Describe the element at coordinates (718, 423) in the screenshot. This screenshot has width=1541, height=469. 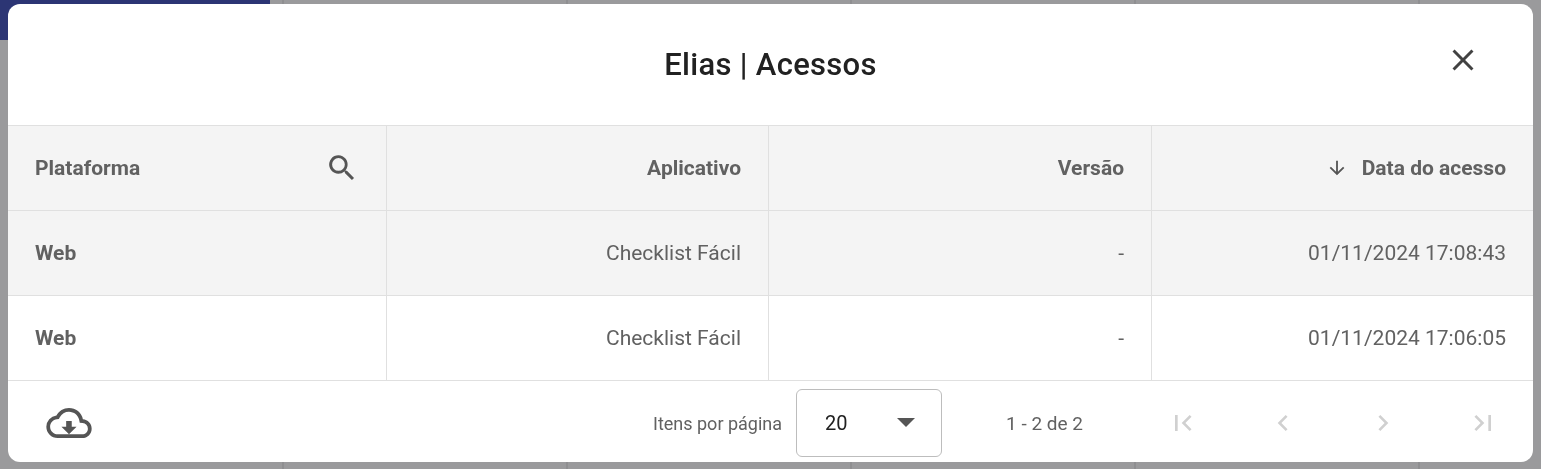
I see `items-per-page-label: Itens por página` at that location.